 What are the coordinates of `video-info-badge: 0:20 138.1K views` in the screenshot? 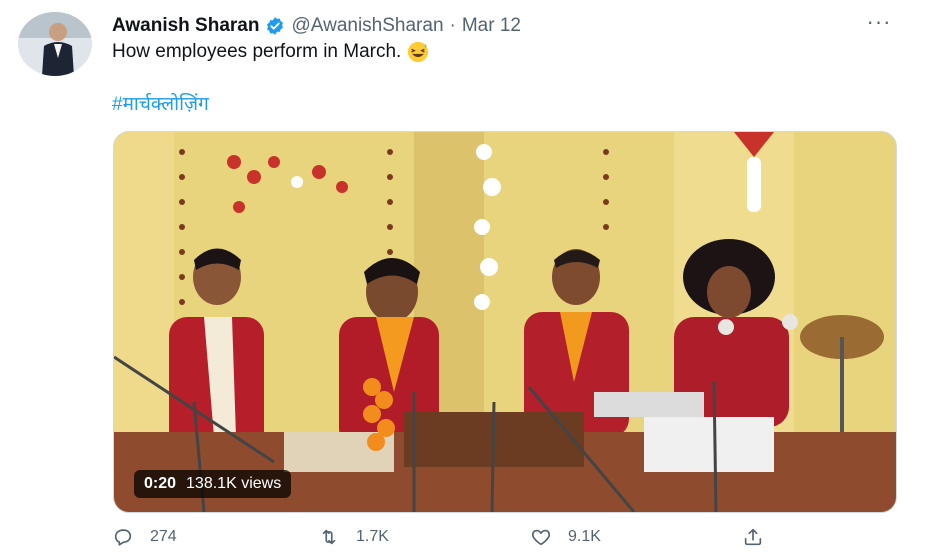 It's located at (213, 484).